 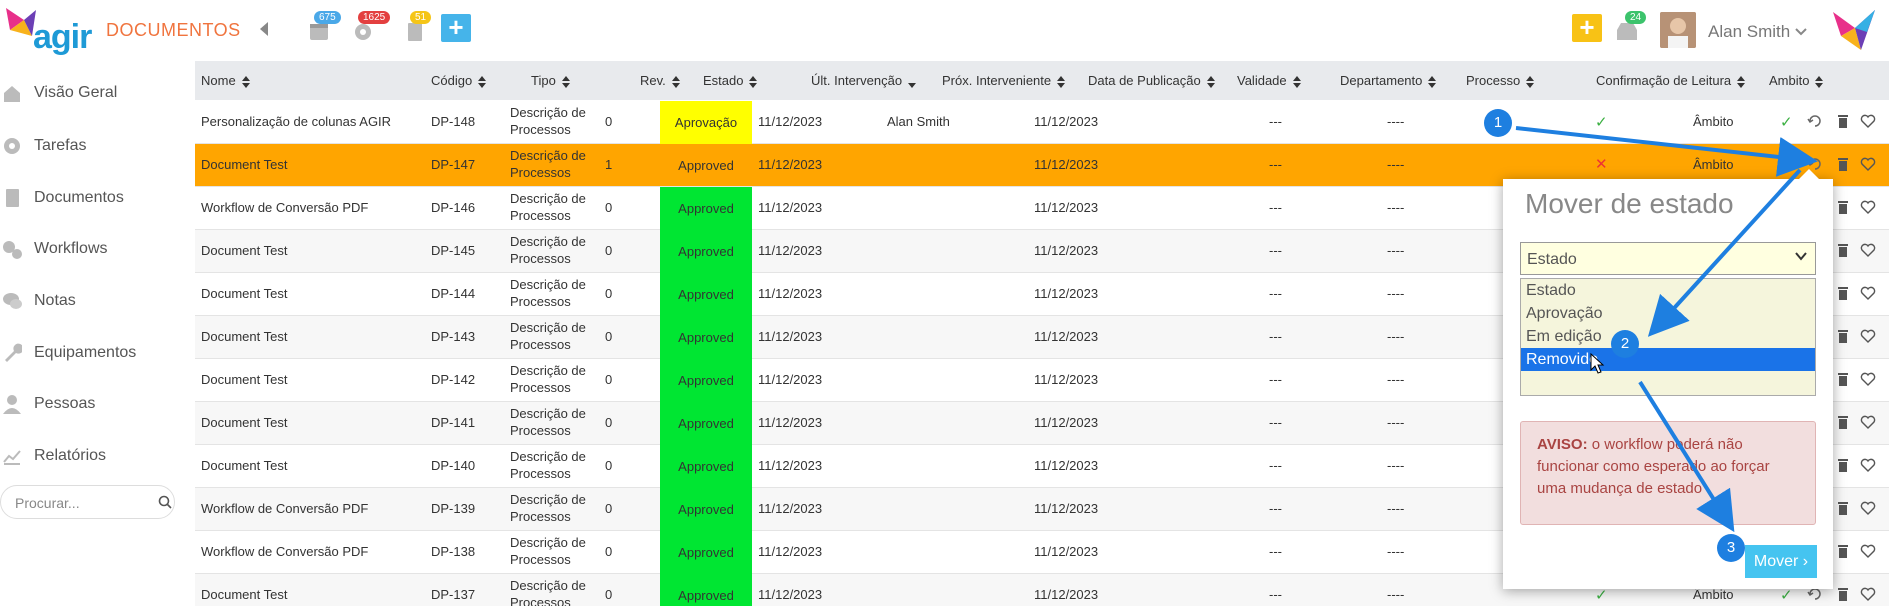 What do you see at coordinates (1796, 80) in the screenshot?
I see `column-header-ambito: Ambito` at bounding box center [1796, 80].